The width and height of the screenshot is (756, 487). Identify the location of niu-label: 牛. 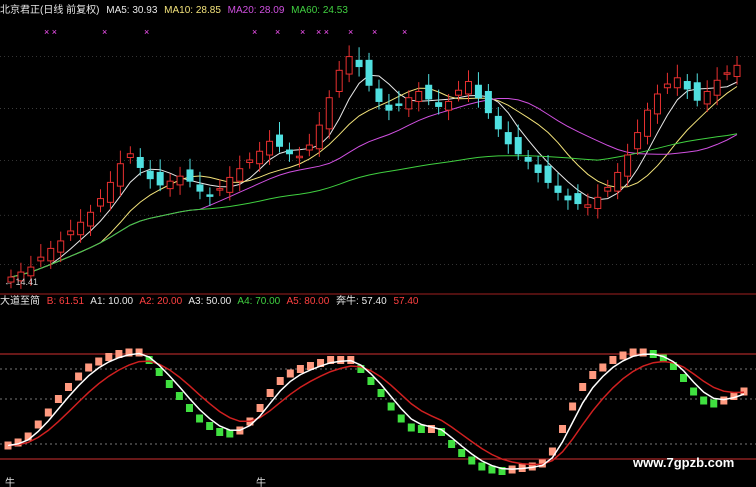
(10, 482).